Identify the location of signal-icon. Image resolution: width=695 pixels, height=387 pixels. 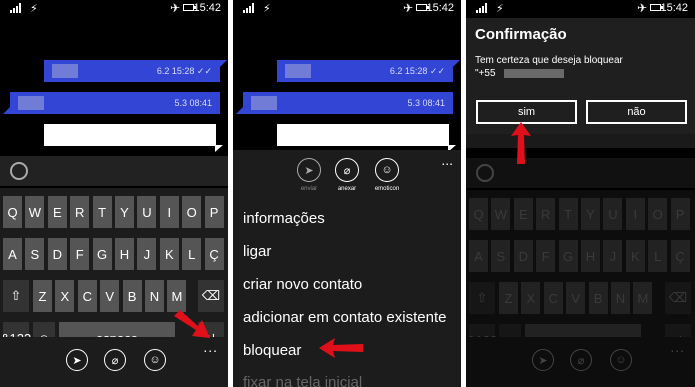
(16, 8).